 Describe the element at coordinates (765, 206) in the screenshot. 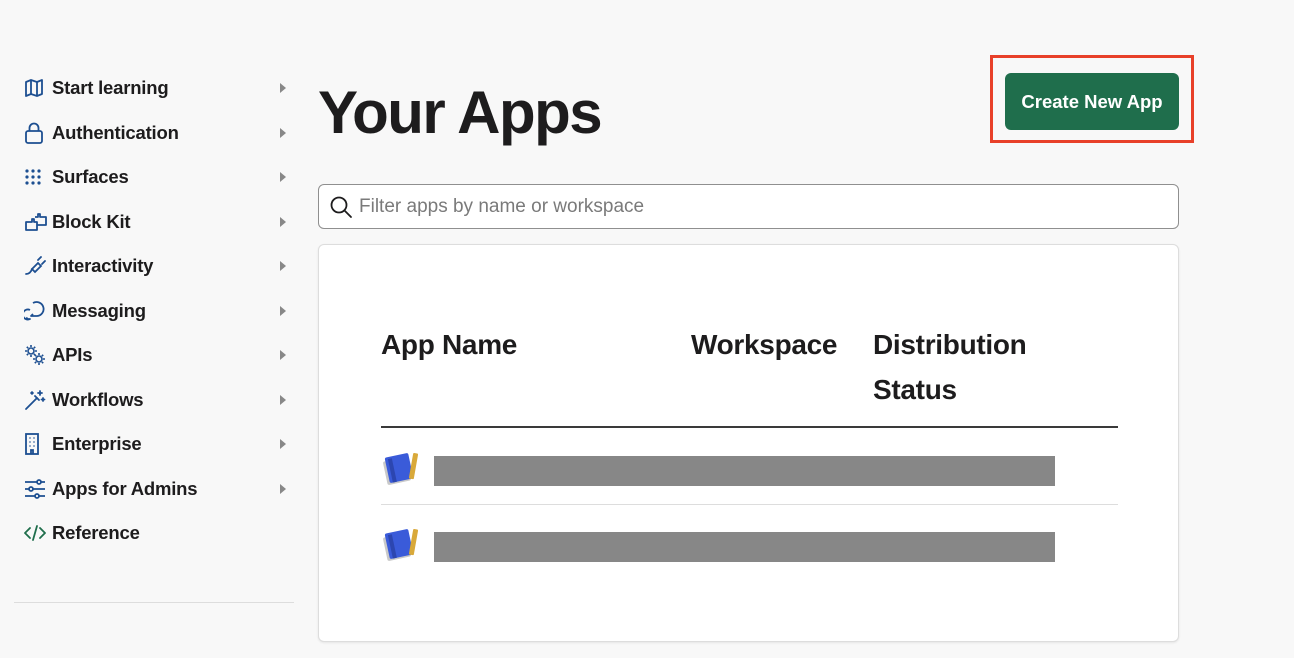

I see `search-input` at that location.